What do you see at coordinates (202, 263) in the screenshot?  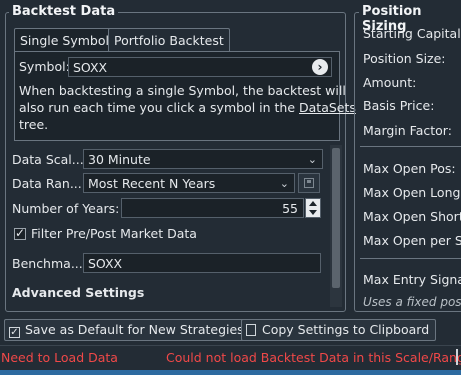 I see `benchmark-input: SOXX` at bounding box center [202, 263].